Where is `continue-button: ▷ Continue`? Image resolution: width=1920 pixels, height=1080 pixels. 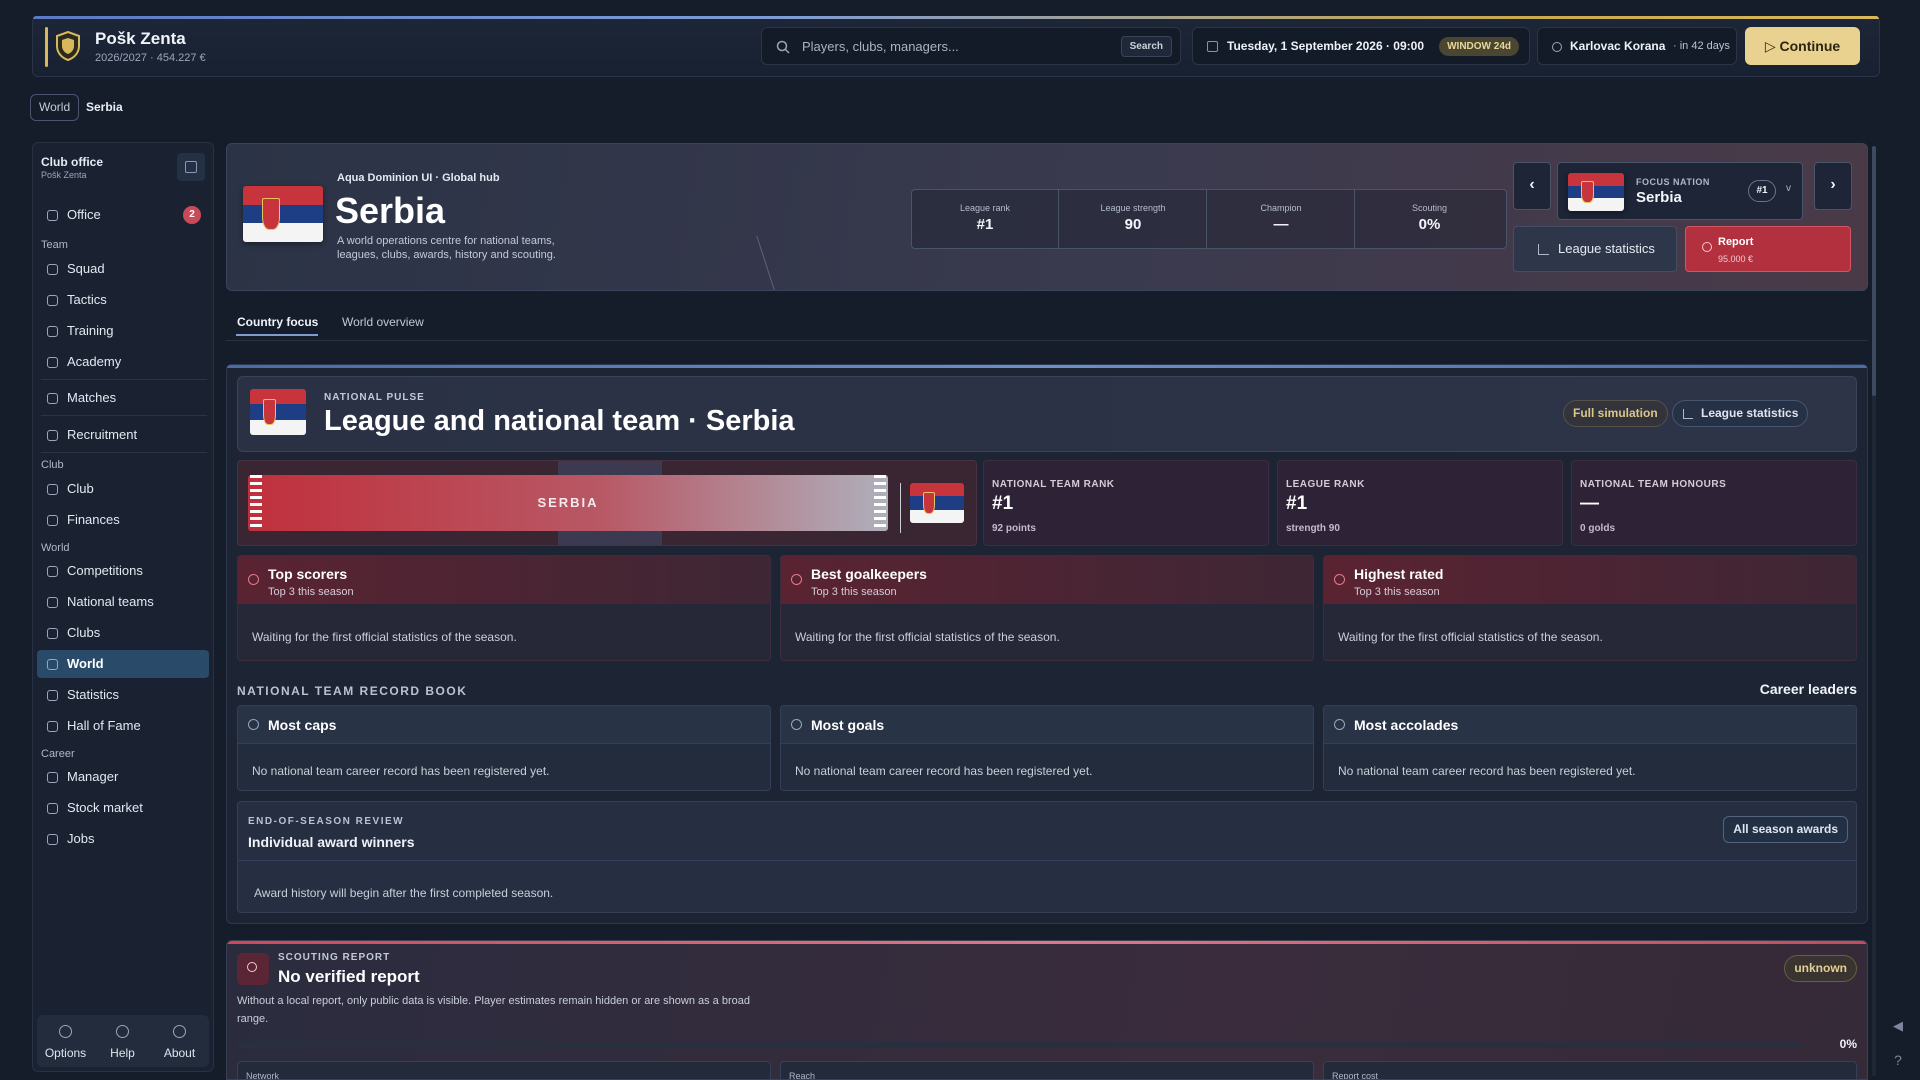
continue-button: ▷ Continue is located at coordinates (1802, 46).